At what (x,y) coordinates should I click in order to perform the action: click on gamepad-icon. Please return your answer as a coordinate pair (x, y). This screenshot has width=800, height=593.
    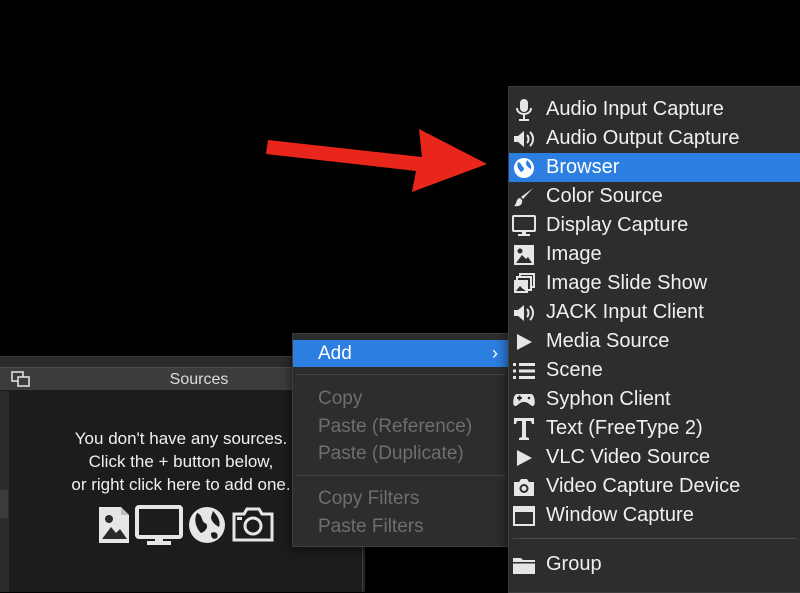
    Looking at the image, I should click on (524, 399).